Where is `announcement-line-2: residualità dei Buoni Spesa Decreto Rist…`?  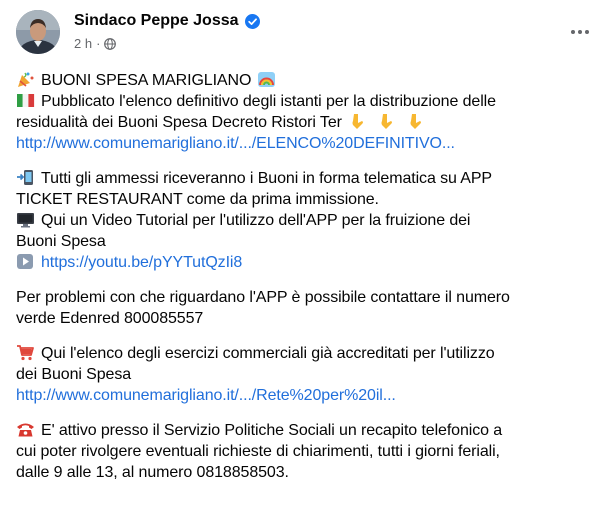
announcement-line-2: residualità dei Buoni Spesa Decreto Rist… is located at coordinates (179, 122).